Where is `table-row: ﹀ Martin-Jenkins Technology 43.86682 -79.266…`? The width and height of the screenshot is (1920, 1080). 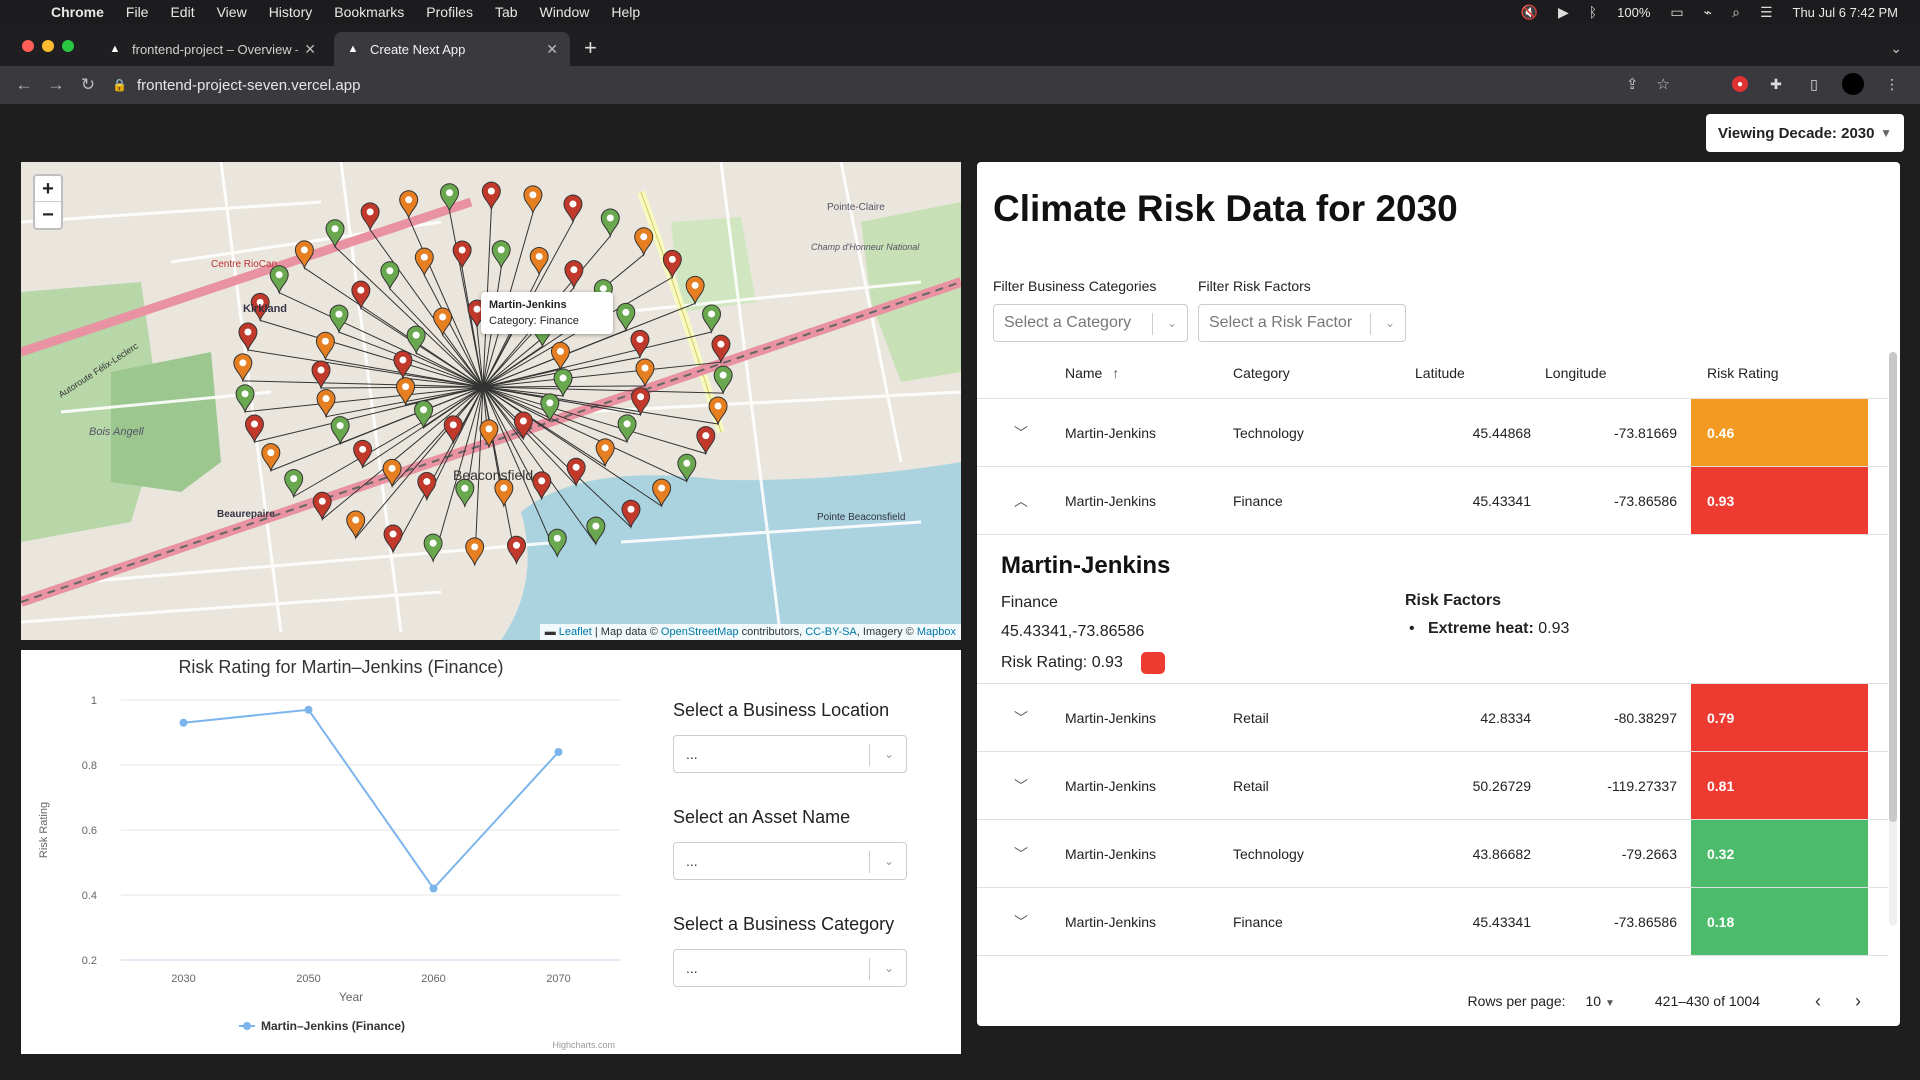 table-row: ﹀ Martin-Jenkins Technology 43.86682 -79.266… is located at coordinates (1432, 854).